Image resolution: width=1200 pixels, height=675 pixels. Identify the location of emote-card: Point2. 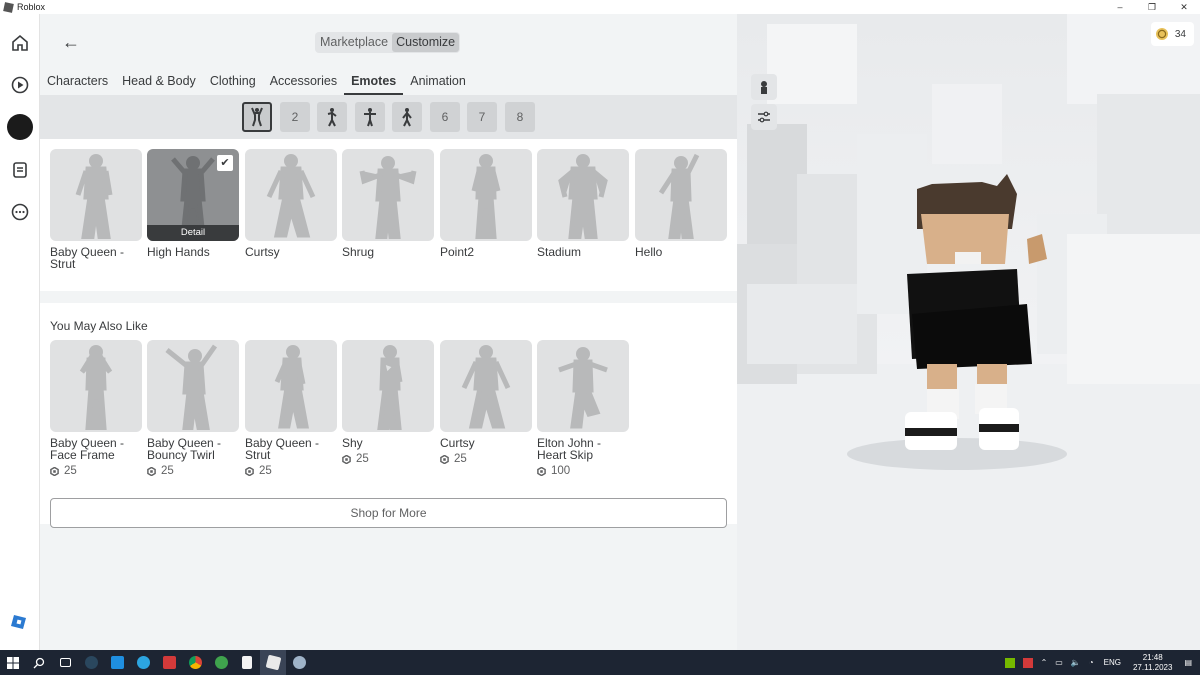
(486, 203).